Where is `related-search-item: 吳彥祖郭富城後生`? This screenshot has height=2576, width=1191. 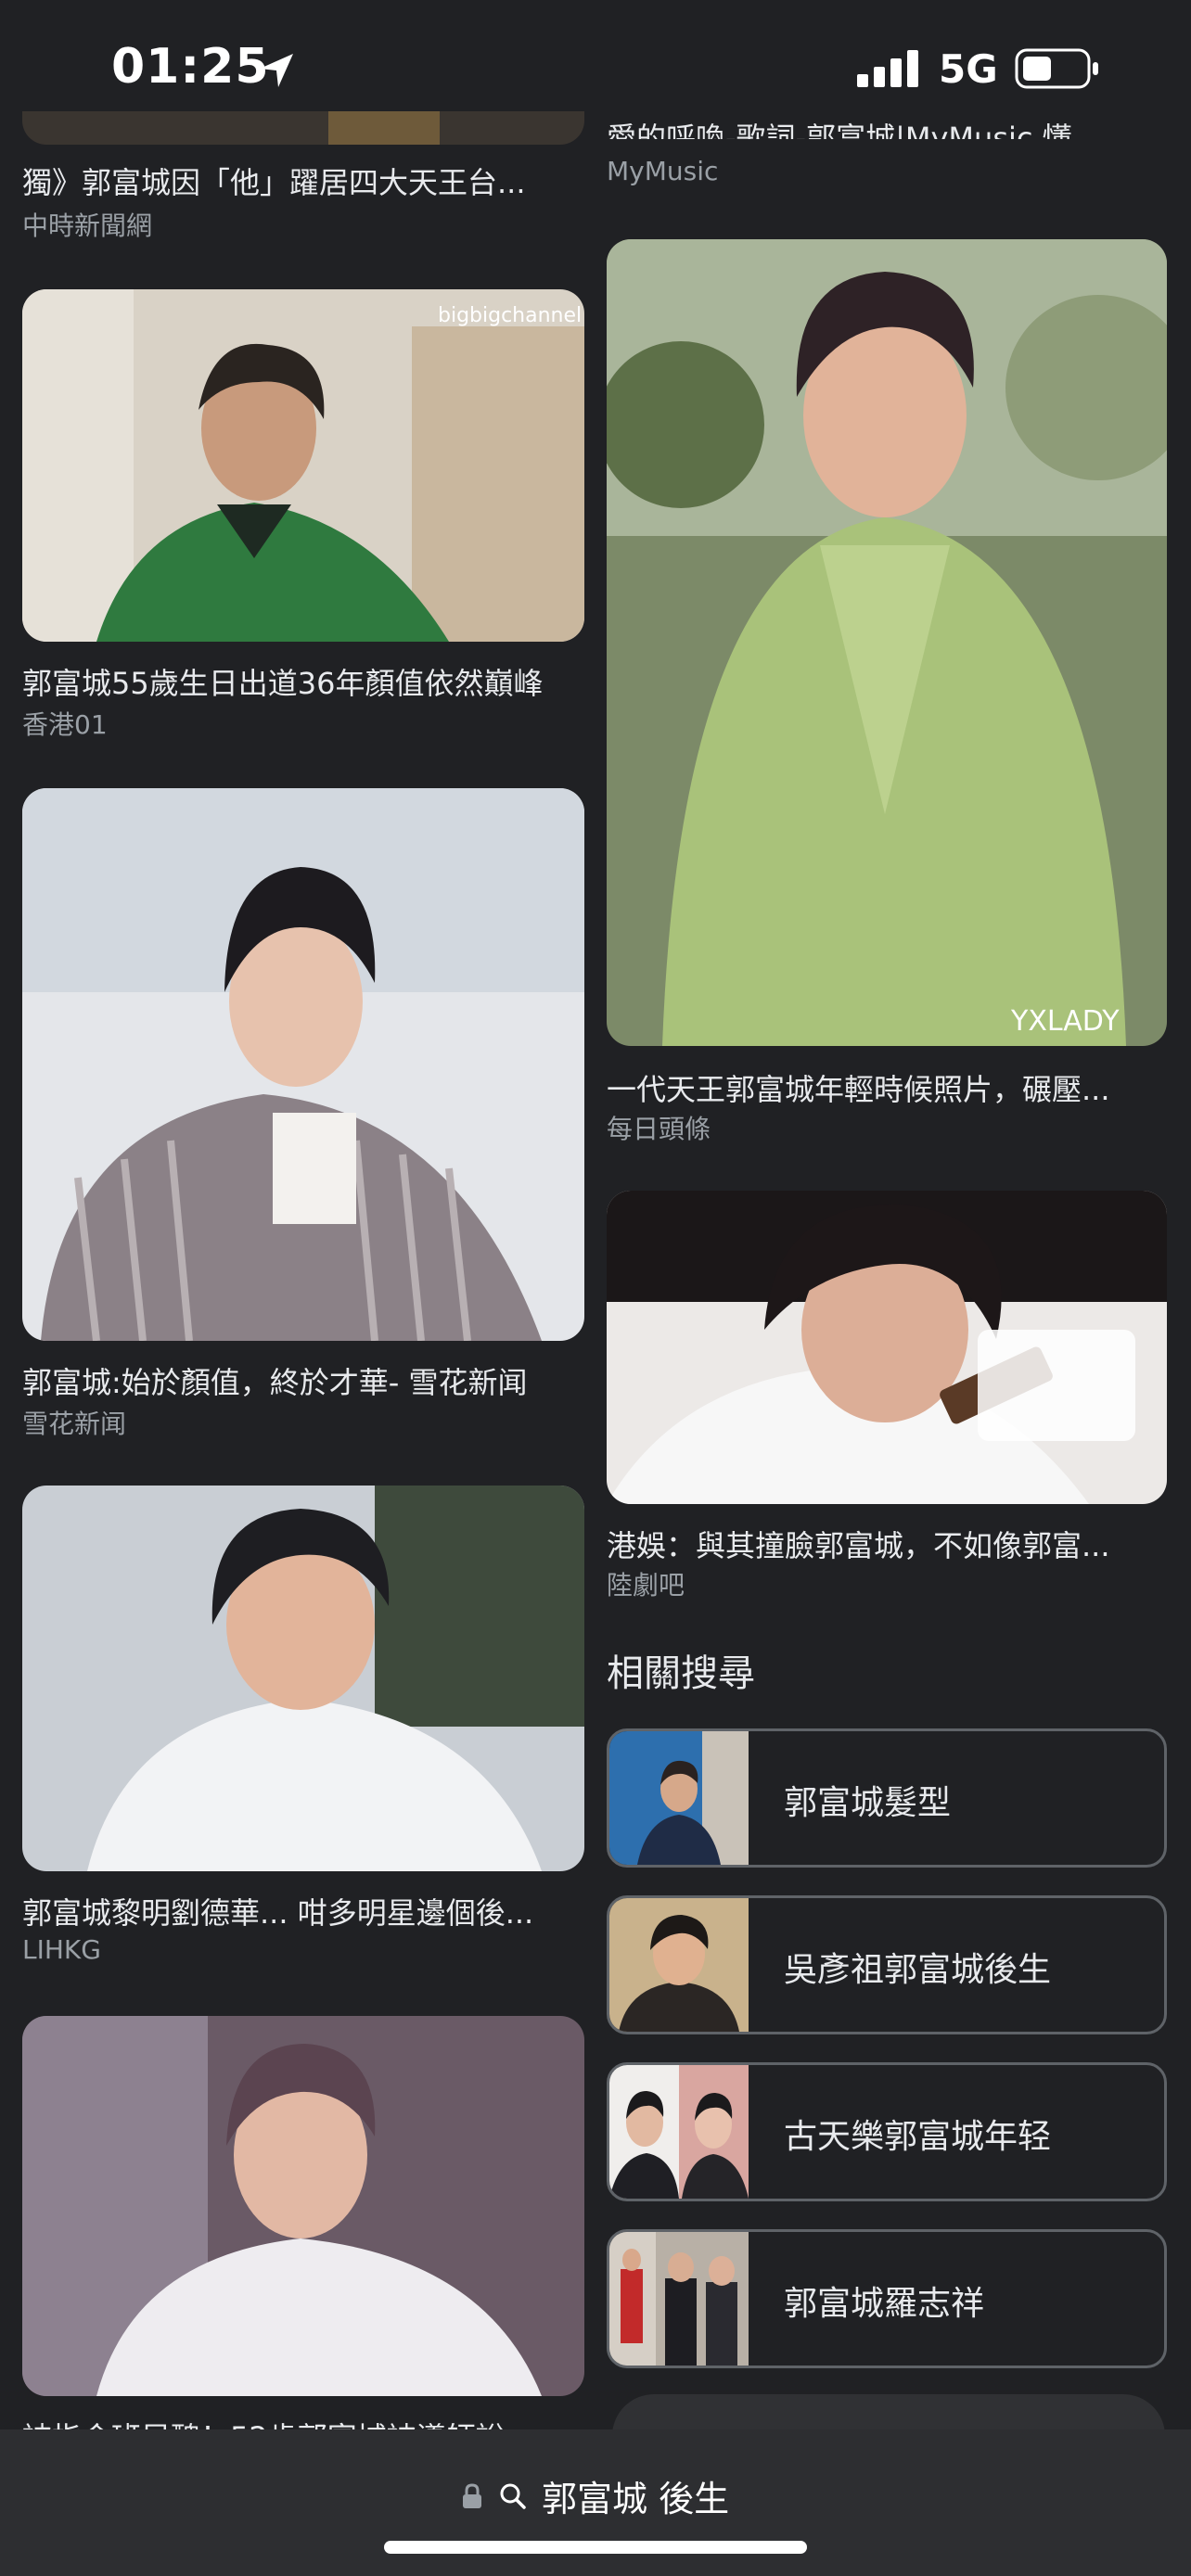
related-search-item: 吳彥祖郭富城後生 is located at coordinates (887, 1965).